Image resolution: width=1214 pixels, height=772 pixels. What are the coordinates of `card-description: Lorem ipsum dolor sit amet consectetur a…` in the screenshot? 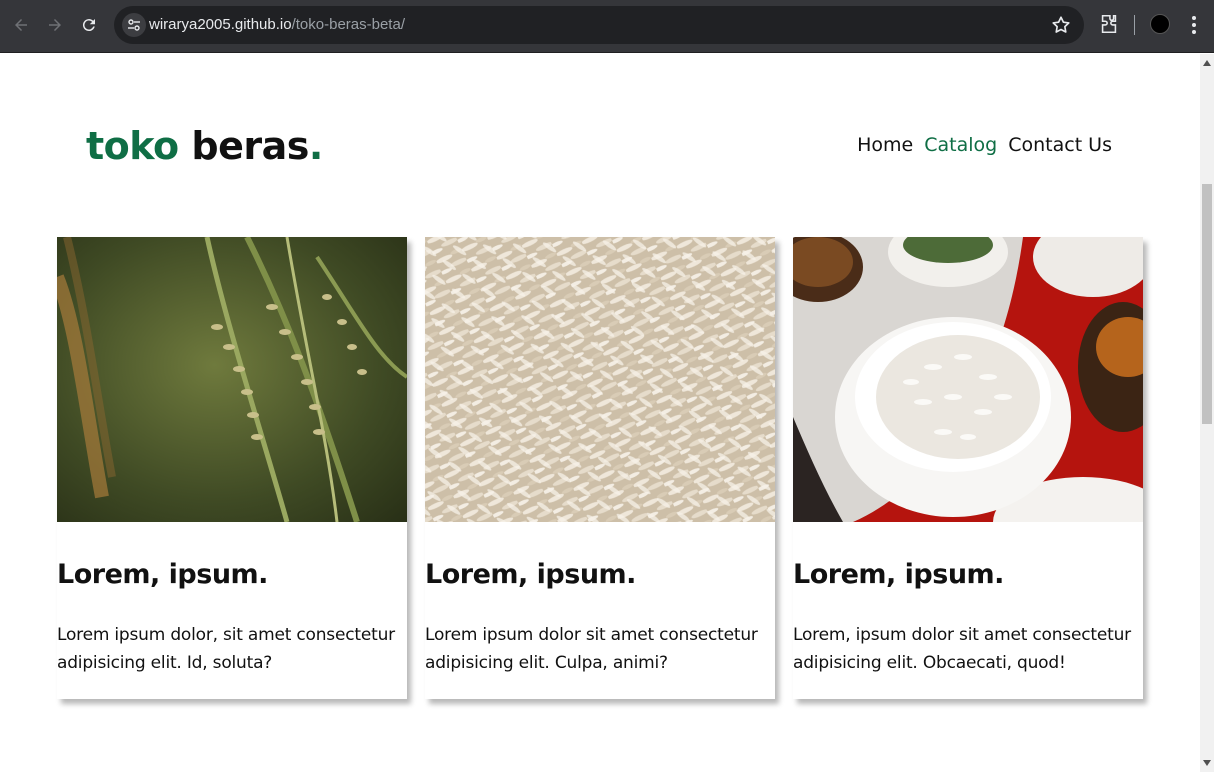 It's located at (591, 649).